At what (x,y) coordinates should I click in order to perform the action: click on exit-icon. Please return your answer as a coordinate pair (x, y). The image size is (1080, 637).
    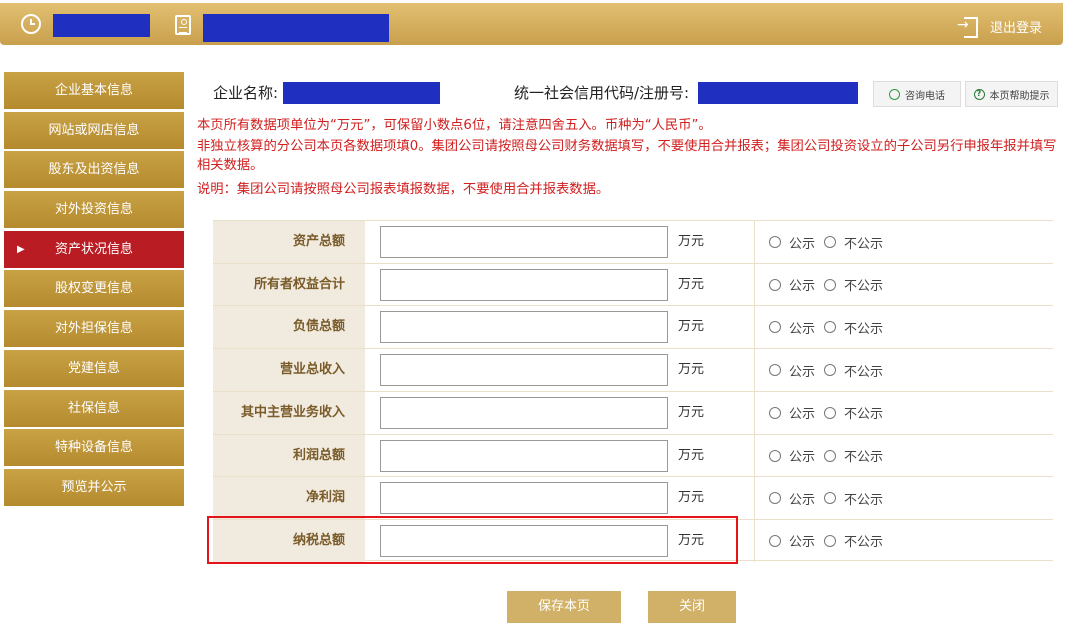
    Looking at the image, I should click on (967, 26).